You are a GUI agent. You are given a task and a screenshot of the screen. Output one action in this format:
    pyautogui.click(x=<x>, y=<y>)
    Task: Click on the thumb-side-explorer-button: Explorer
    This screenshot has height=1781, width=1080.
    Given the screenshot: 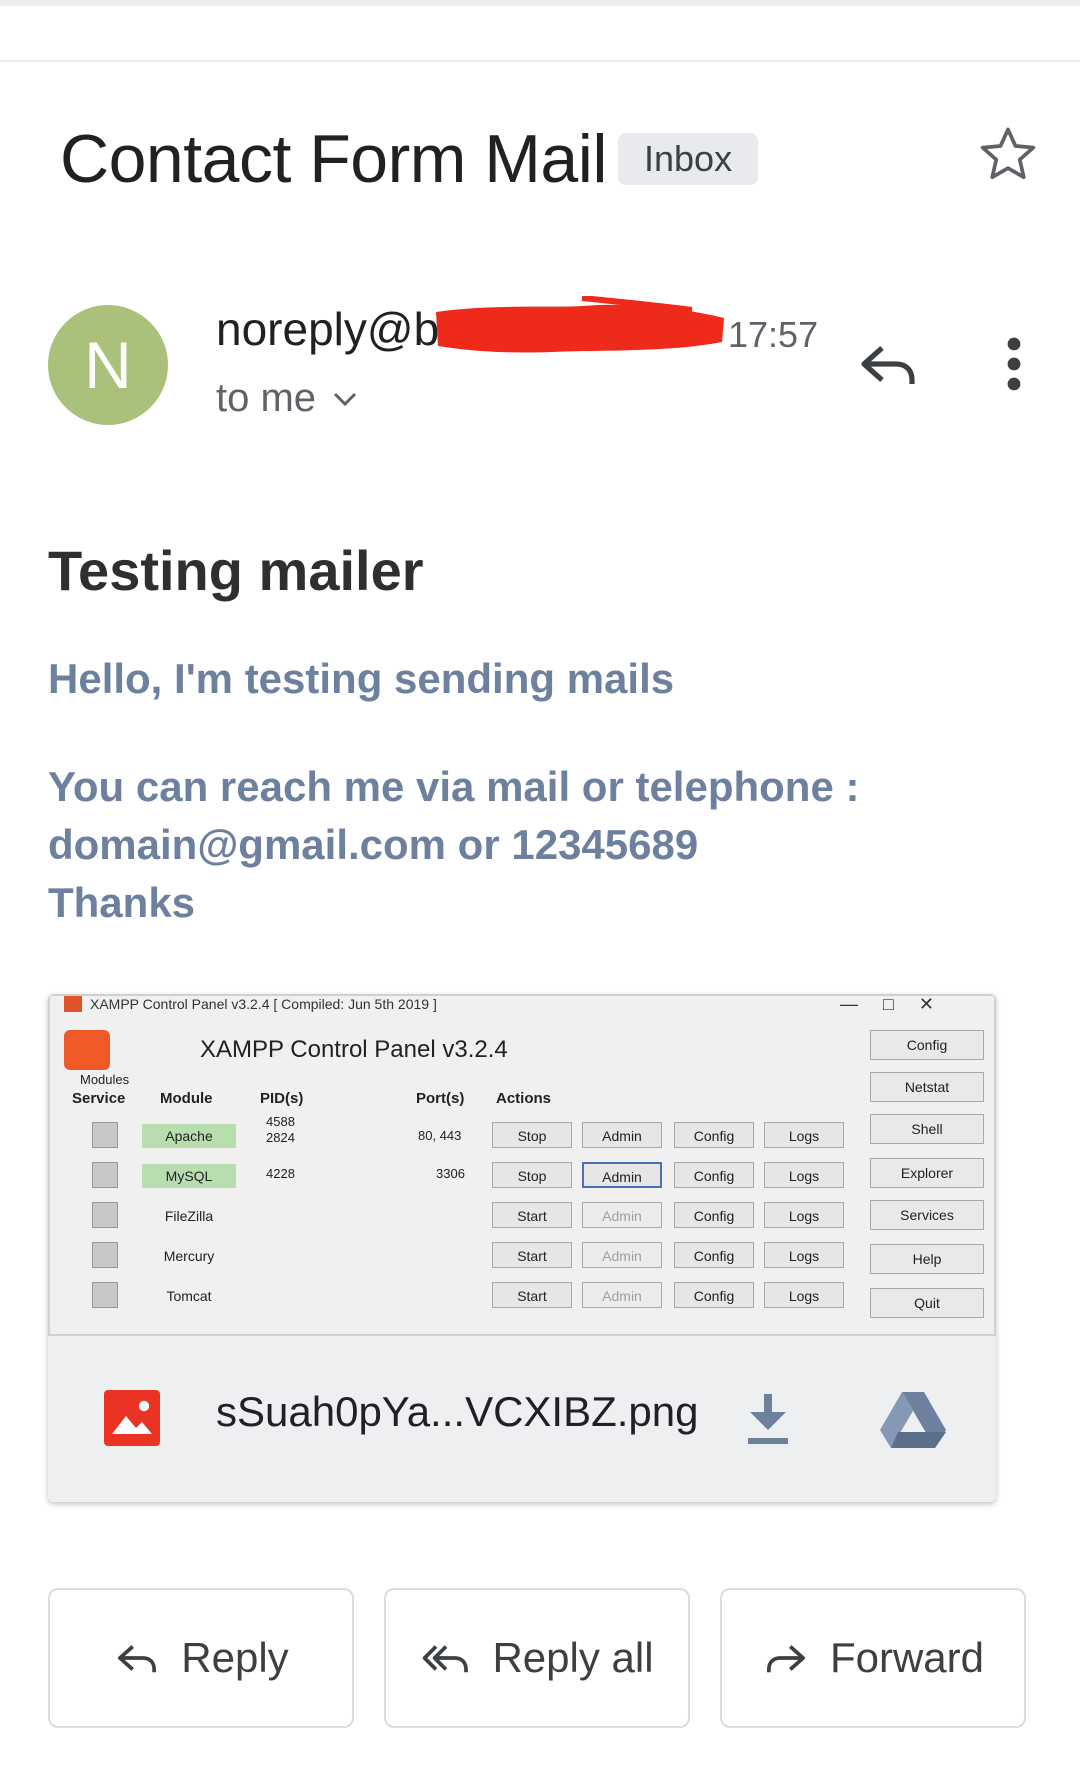 What is the action you would take?
    pyautogui.click(x=927, y=1173)
    